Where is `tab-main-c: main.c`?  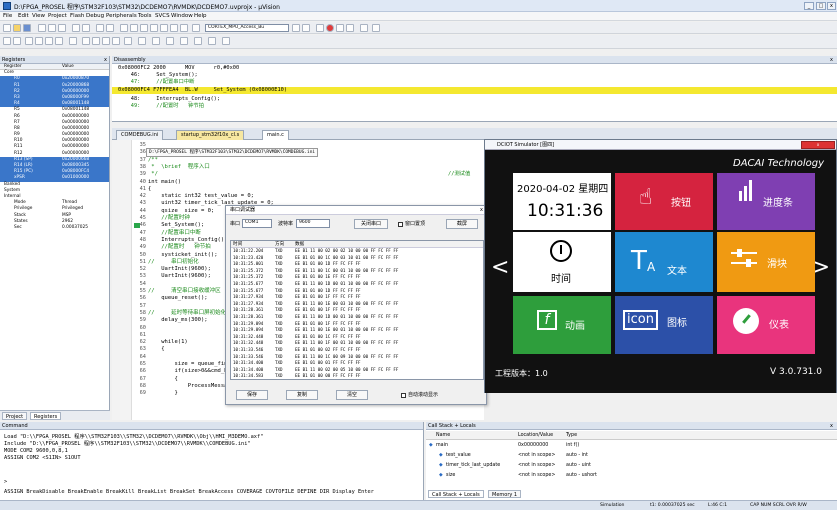 tab-main-c: main.c is located at coordinates (275, 135).